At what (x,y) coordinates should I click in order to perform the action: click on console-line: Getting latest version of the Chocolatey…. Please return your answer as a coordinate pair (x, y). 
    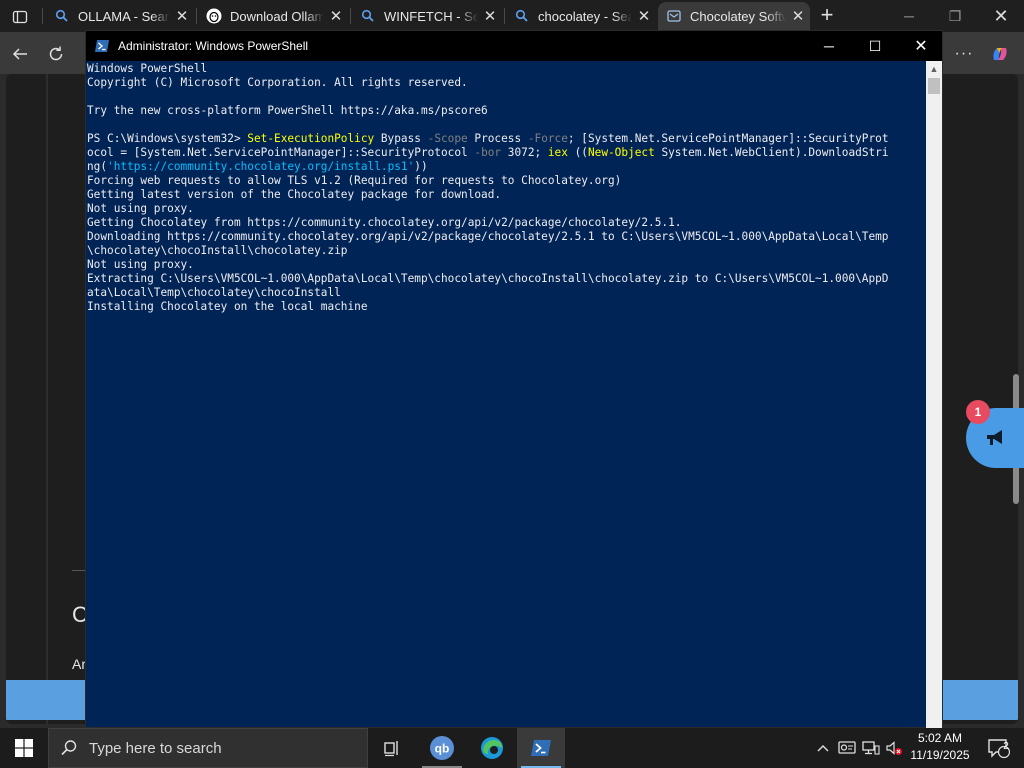
    Looking at the image, I should click on (506, 195).